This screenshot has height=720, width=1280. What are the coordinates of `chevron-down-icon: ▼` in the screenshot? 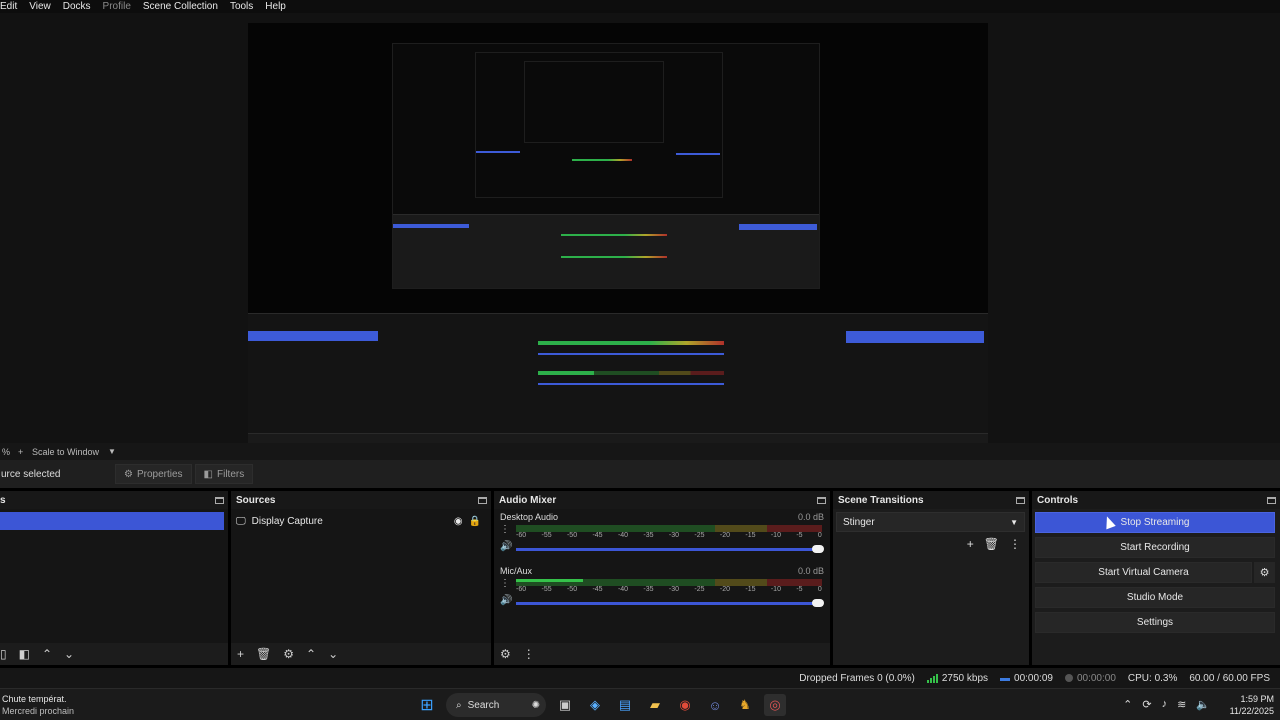 It's located at (112, 451).